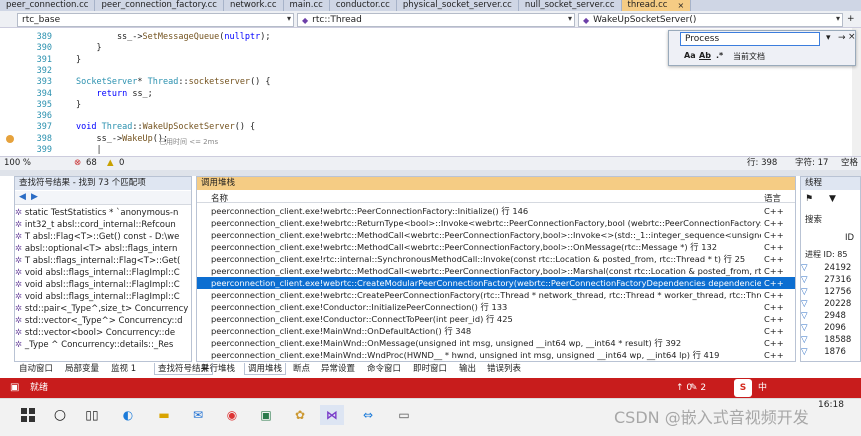 The width and height of the screenshot is (861, 436). Describe the element at coordinates (10, 139) in the screenshot. I see `debug-breakpoint-icon` at that location.